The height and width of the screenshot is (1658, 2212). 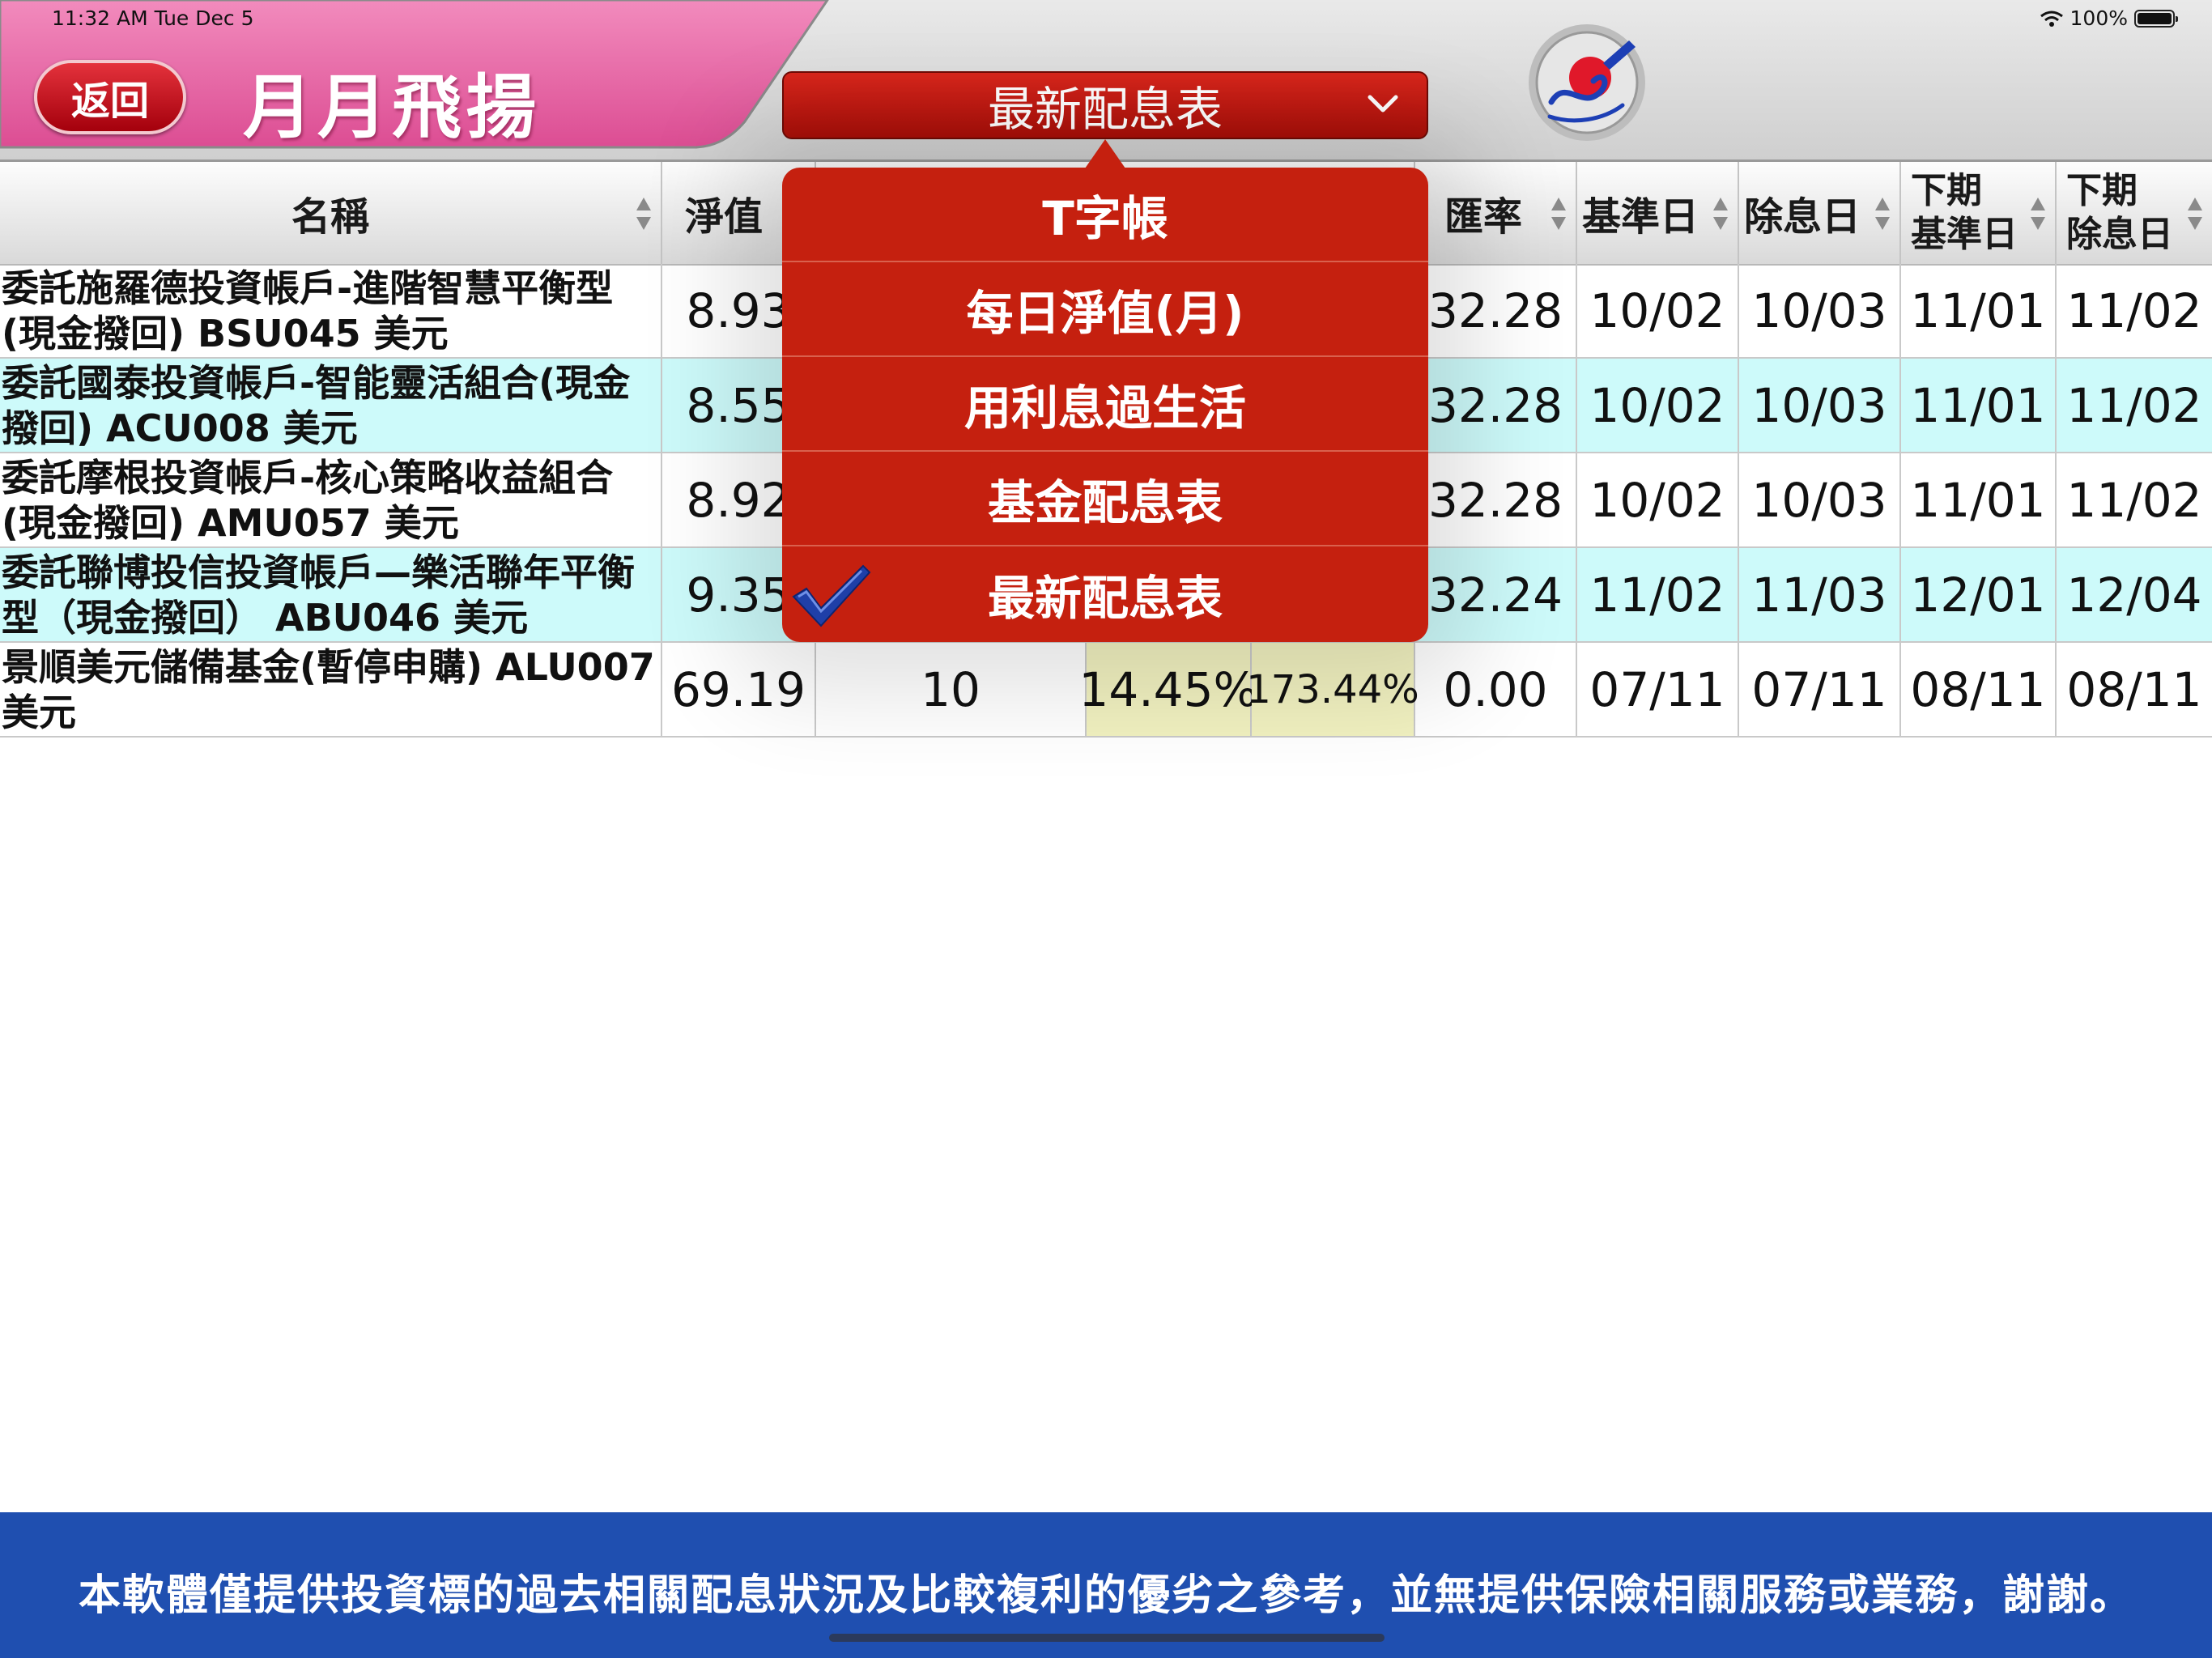 I want to click on menu-pointer-arrow, so click(x=1105, y=153).